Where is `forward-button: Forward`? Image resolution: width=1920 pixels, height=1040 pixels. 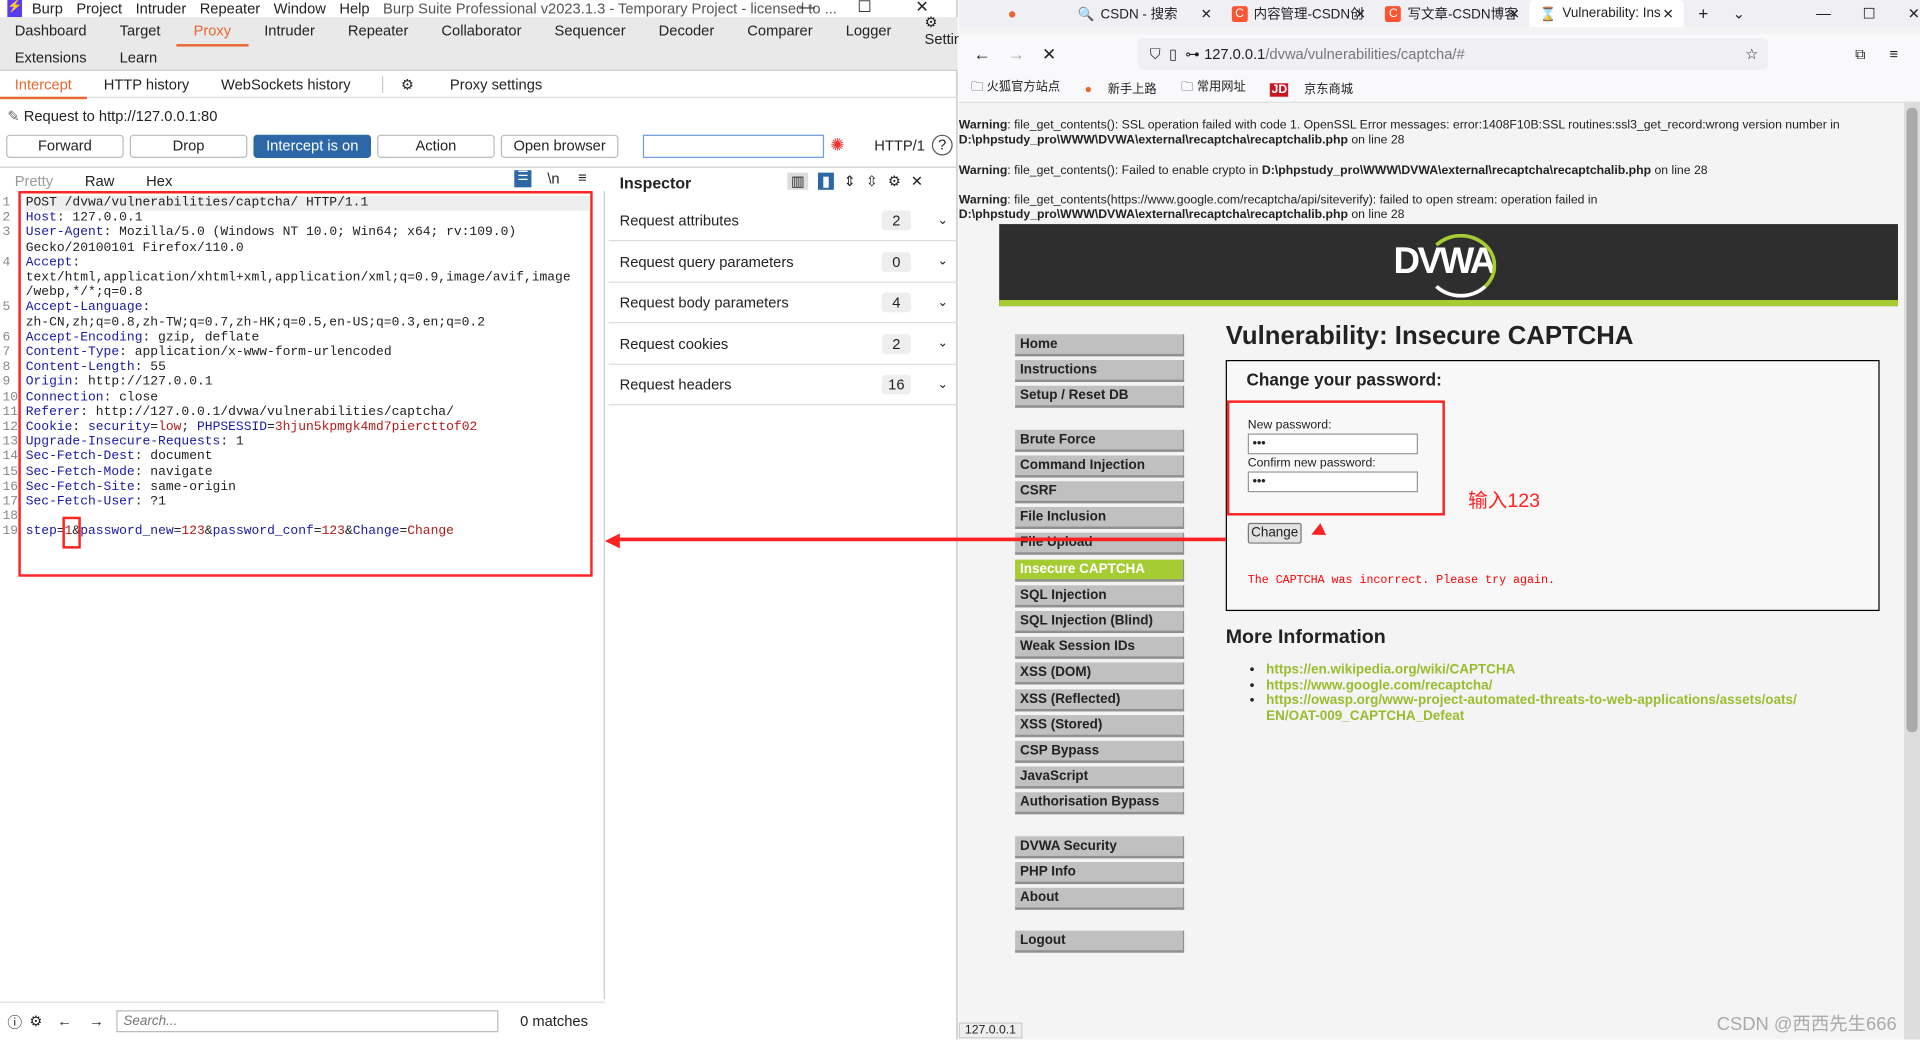 forward-button: Forward is located at coordinates (65, 146).